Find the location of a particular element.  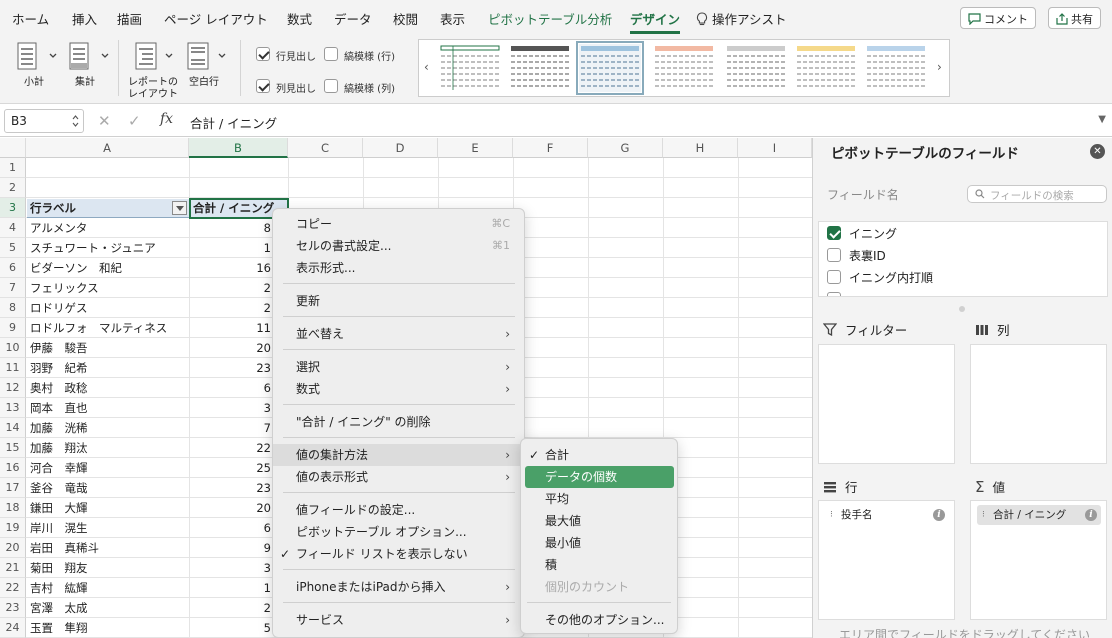

name-box: B3 is located at coordinates (44, 121).